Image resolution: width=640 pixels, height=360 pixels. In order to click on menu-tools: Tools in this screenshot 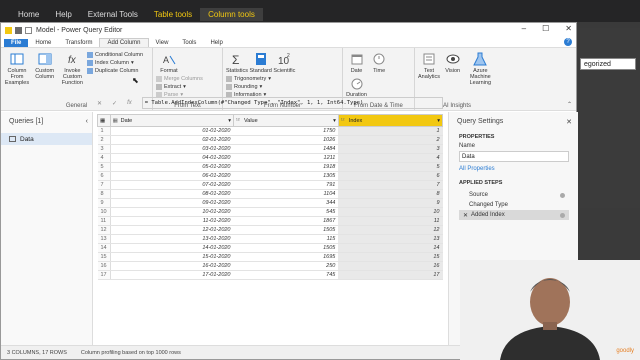, I will do `click(189, 43)`.